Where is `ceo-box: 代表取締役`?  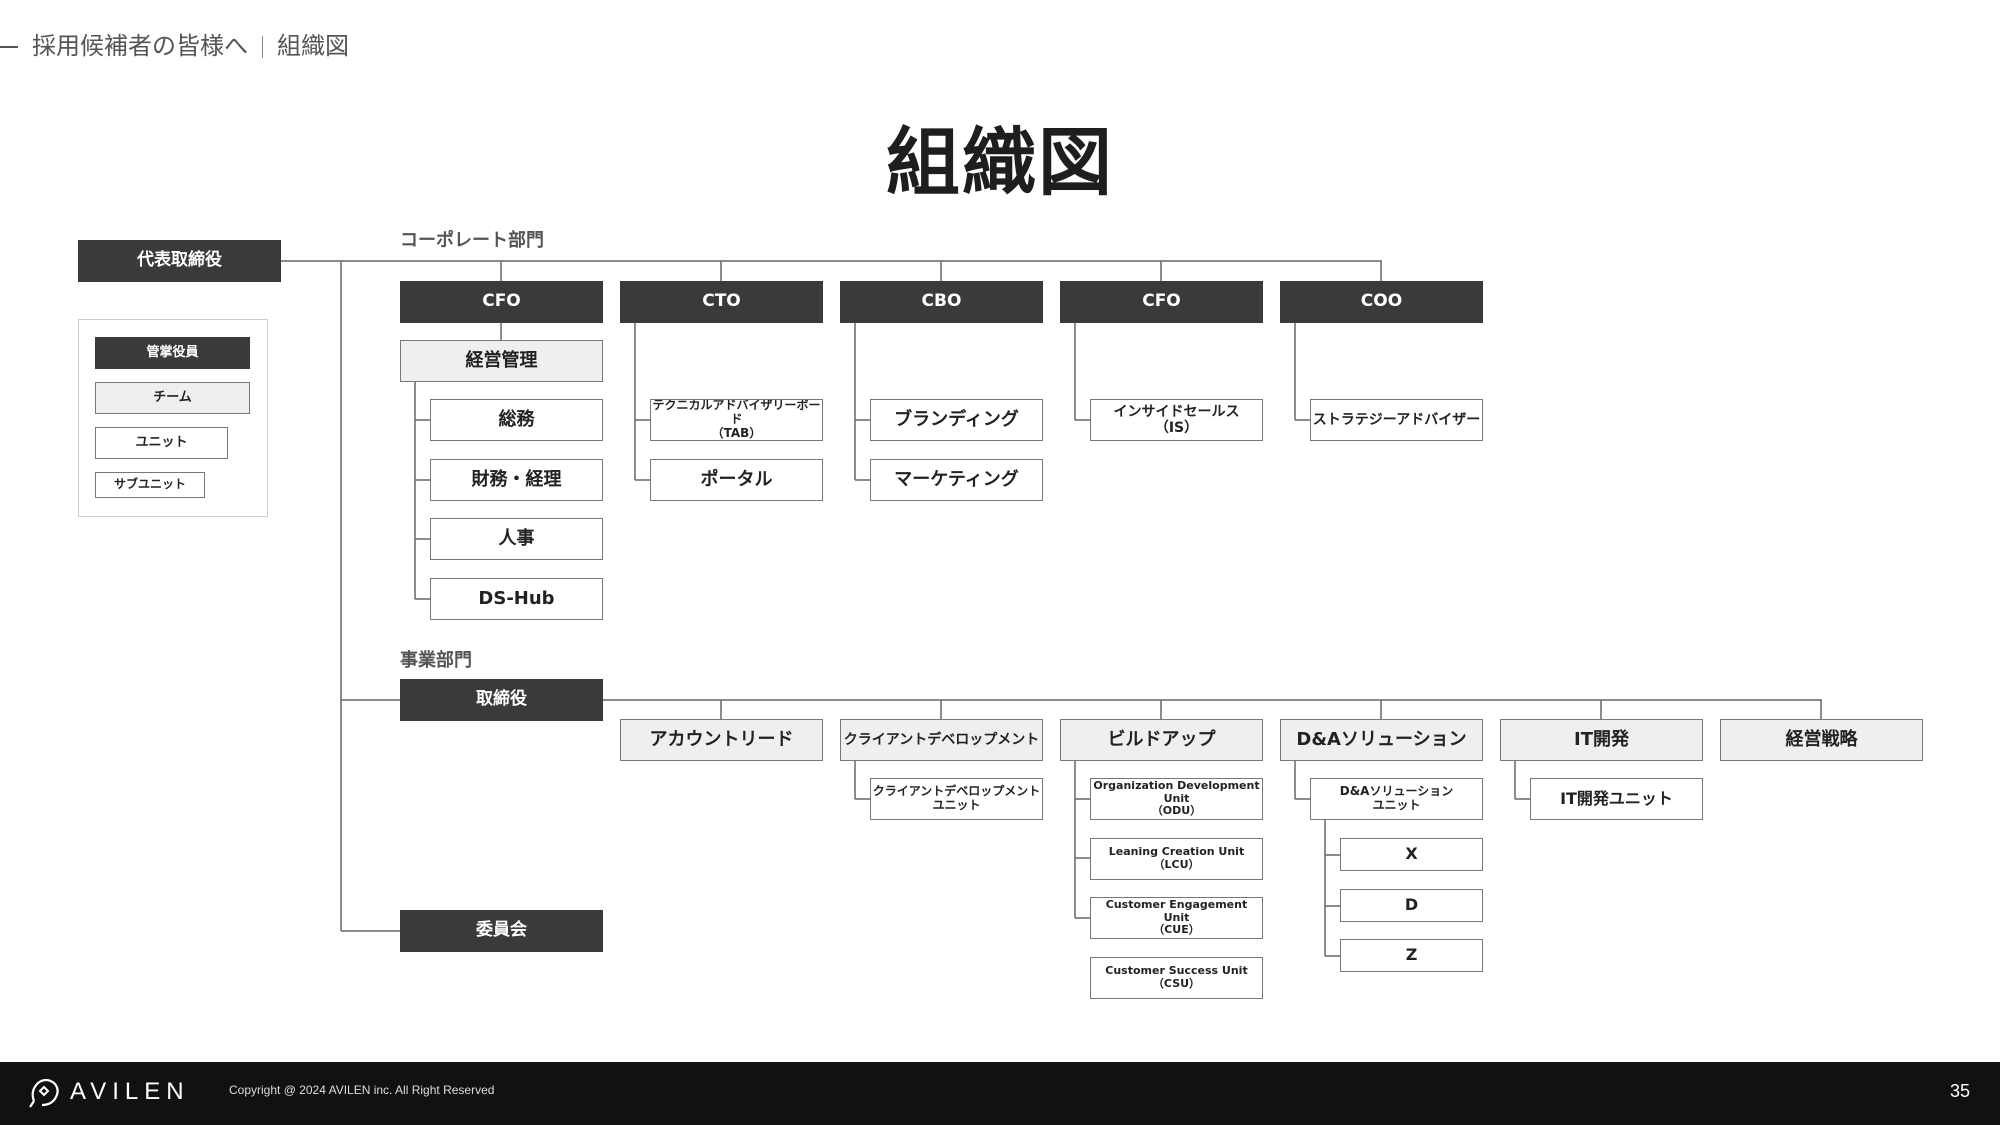 ceo-box: 代表取締役 is located at coordinates (179, 261).